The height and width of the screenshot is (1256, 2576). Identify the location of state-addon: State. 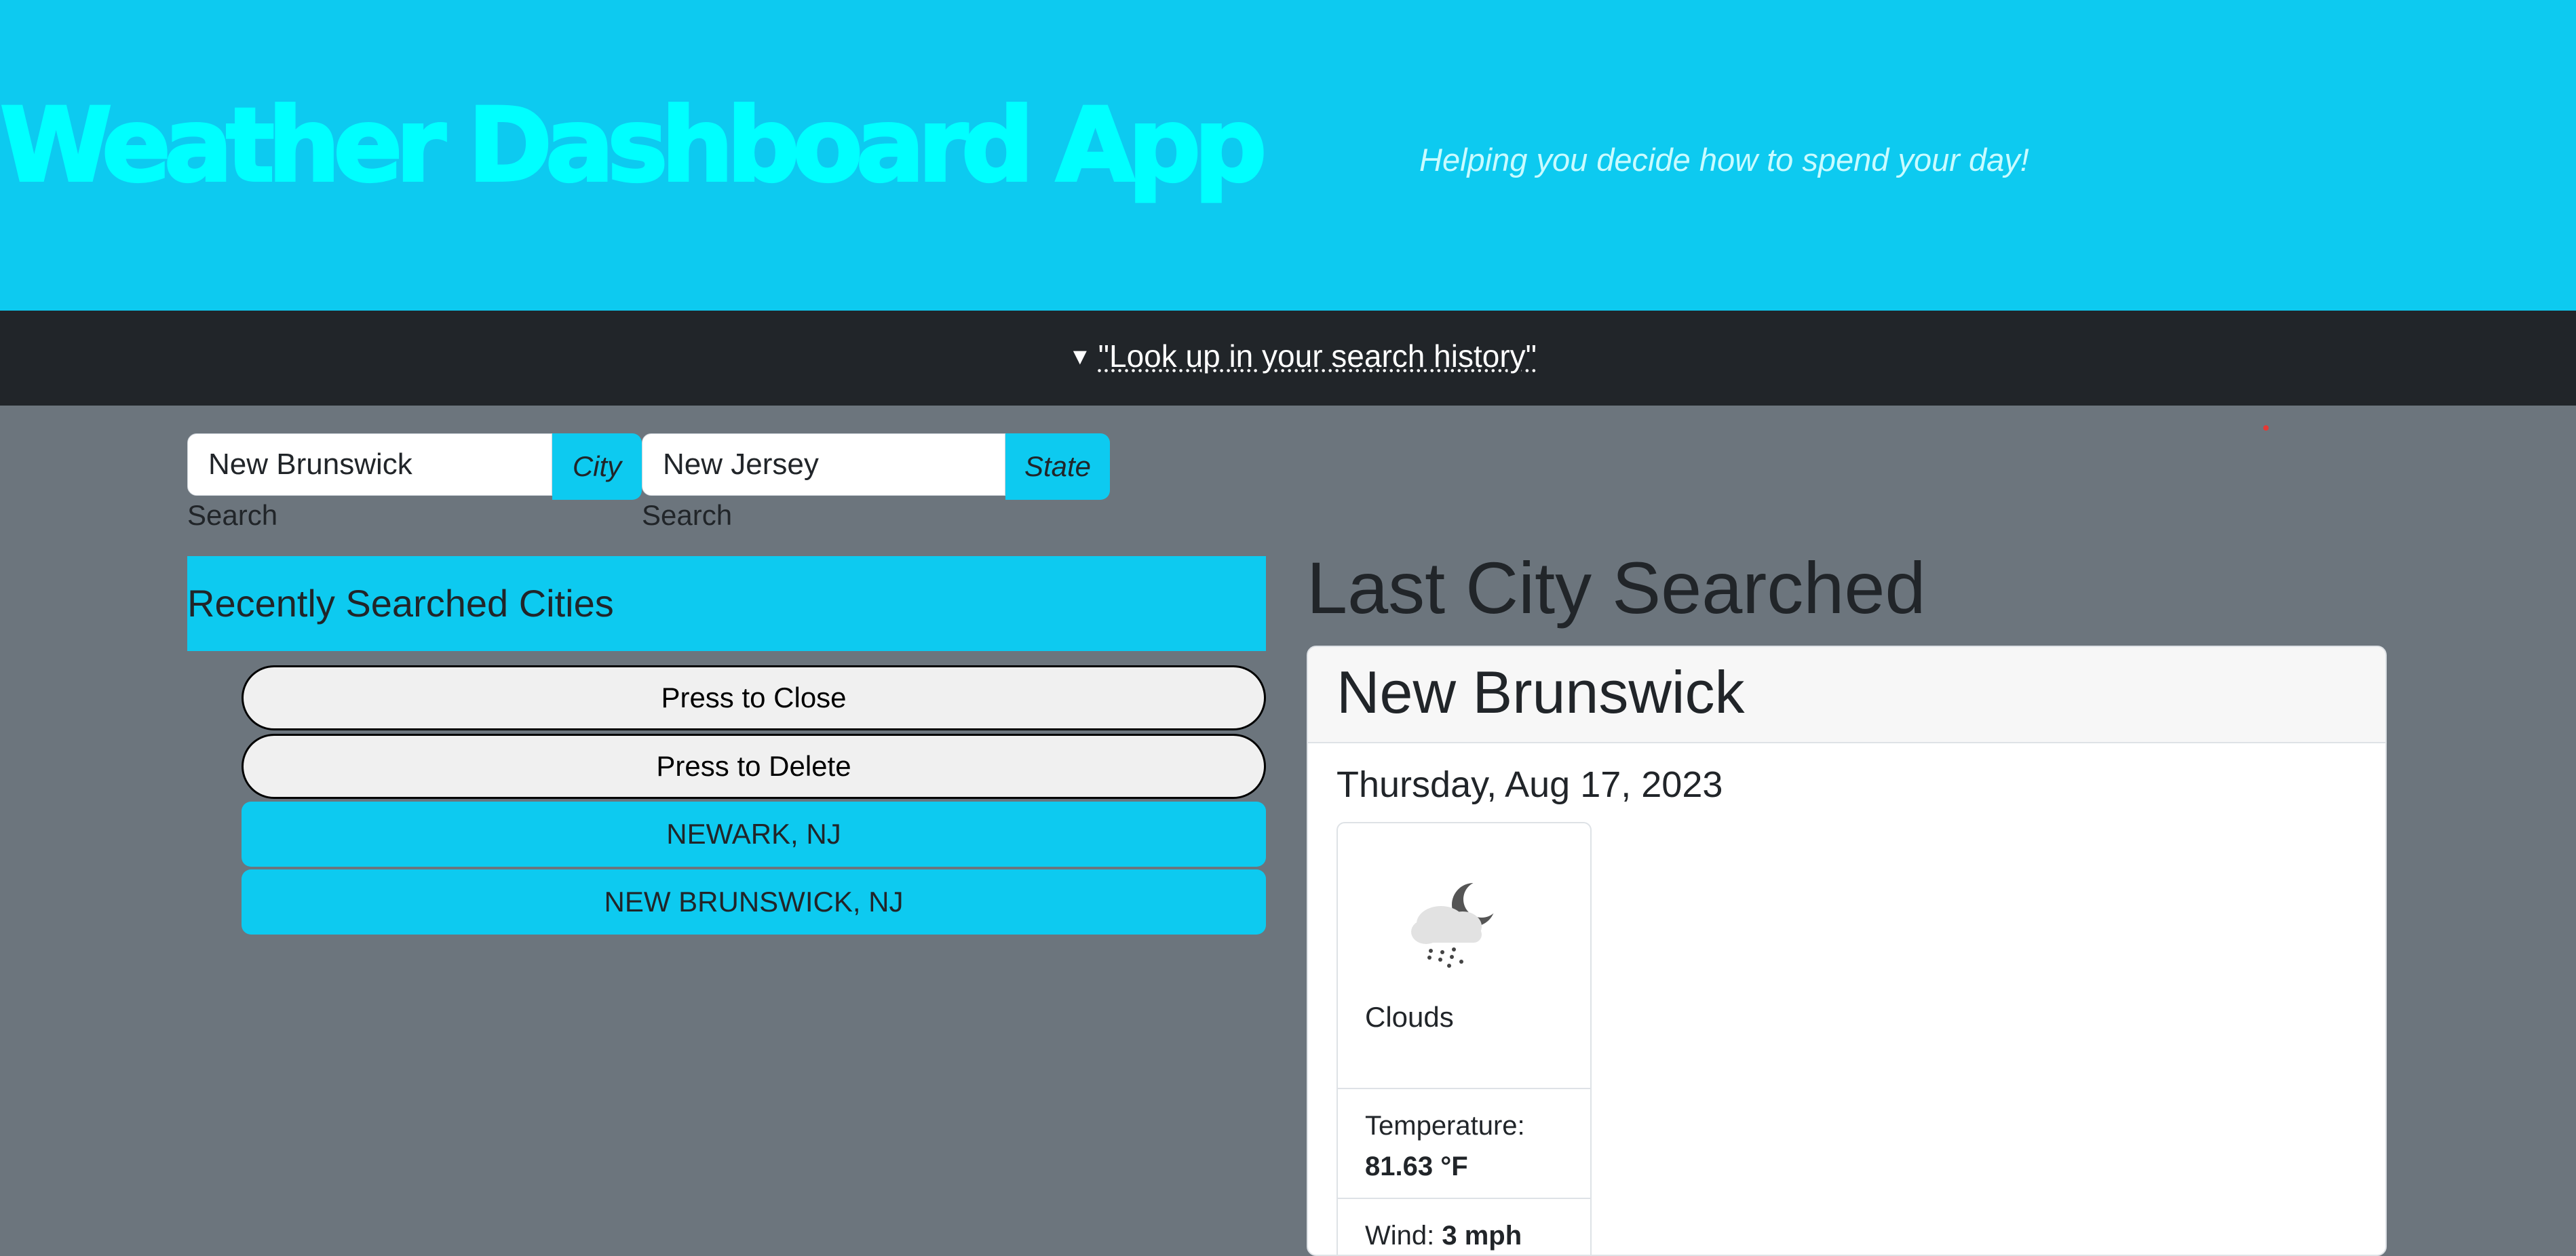
(1057, 466).